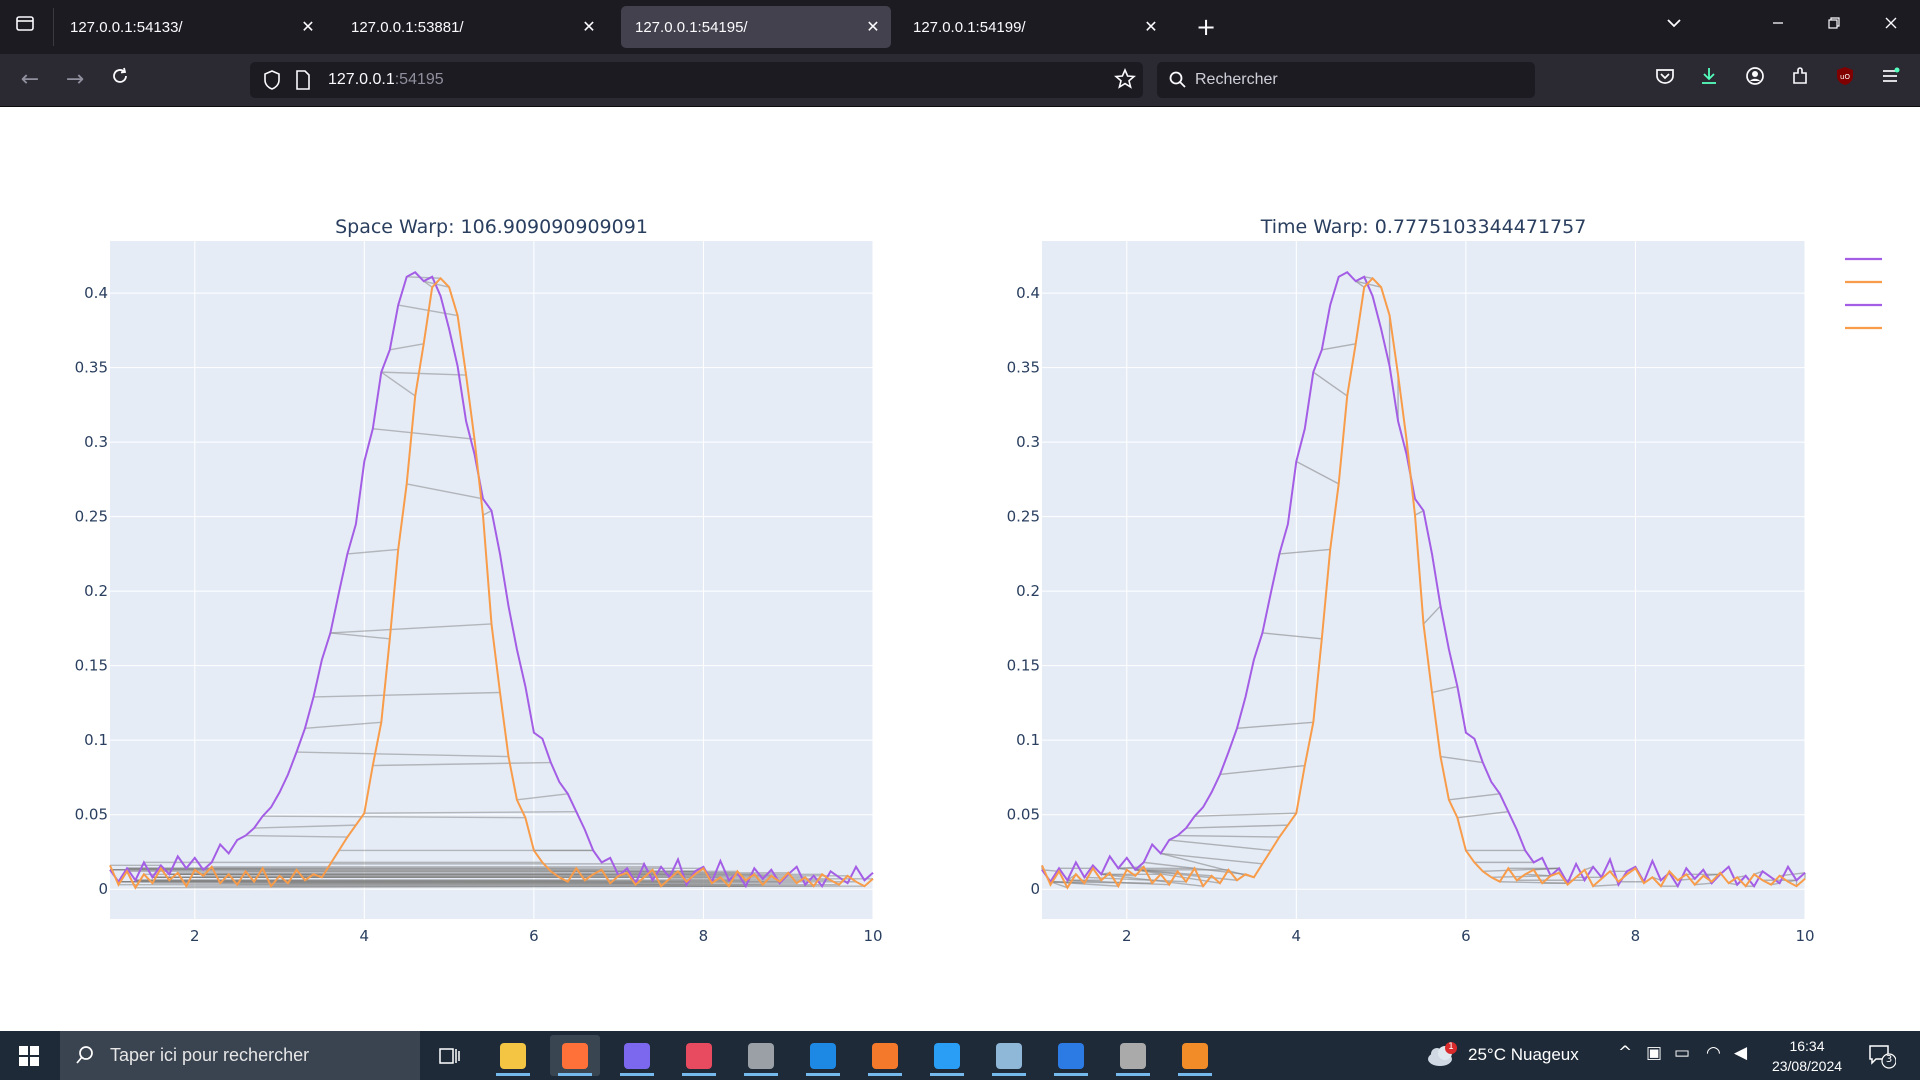 The height and width of the screenshot is (1080, 1920). Describe the element at coordinates (1834, 27) in the screenshot. I see `restore-icon` at that location.